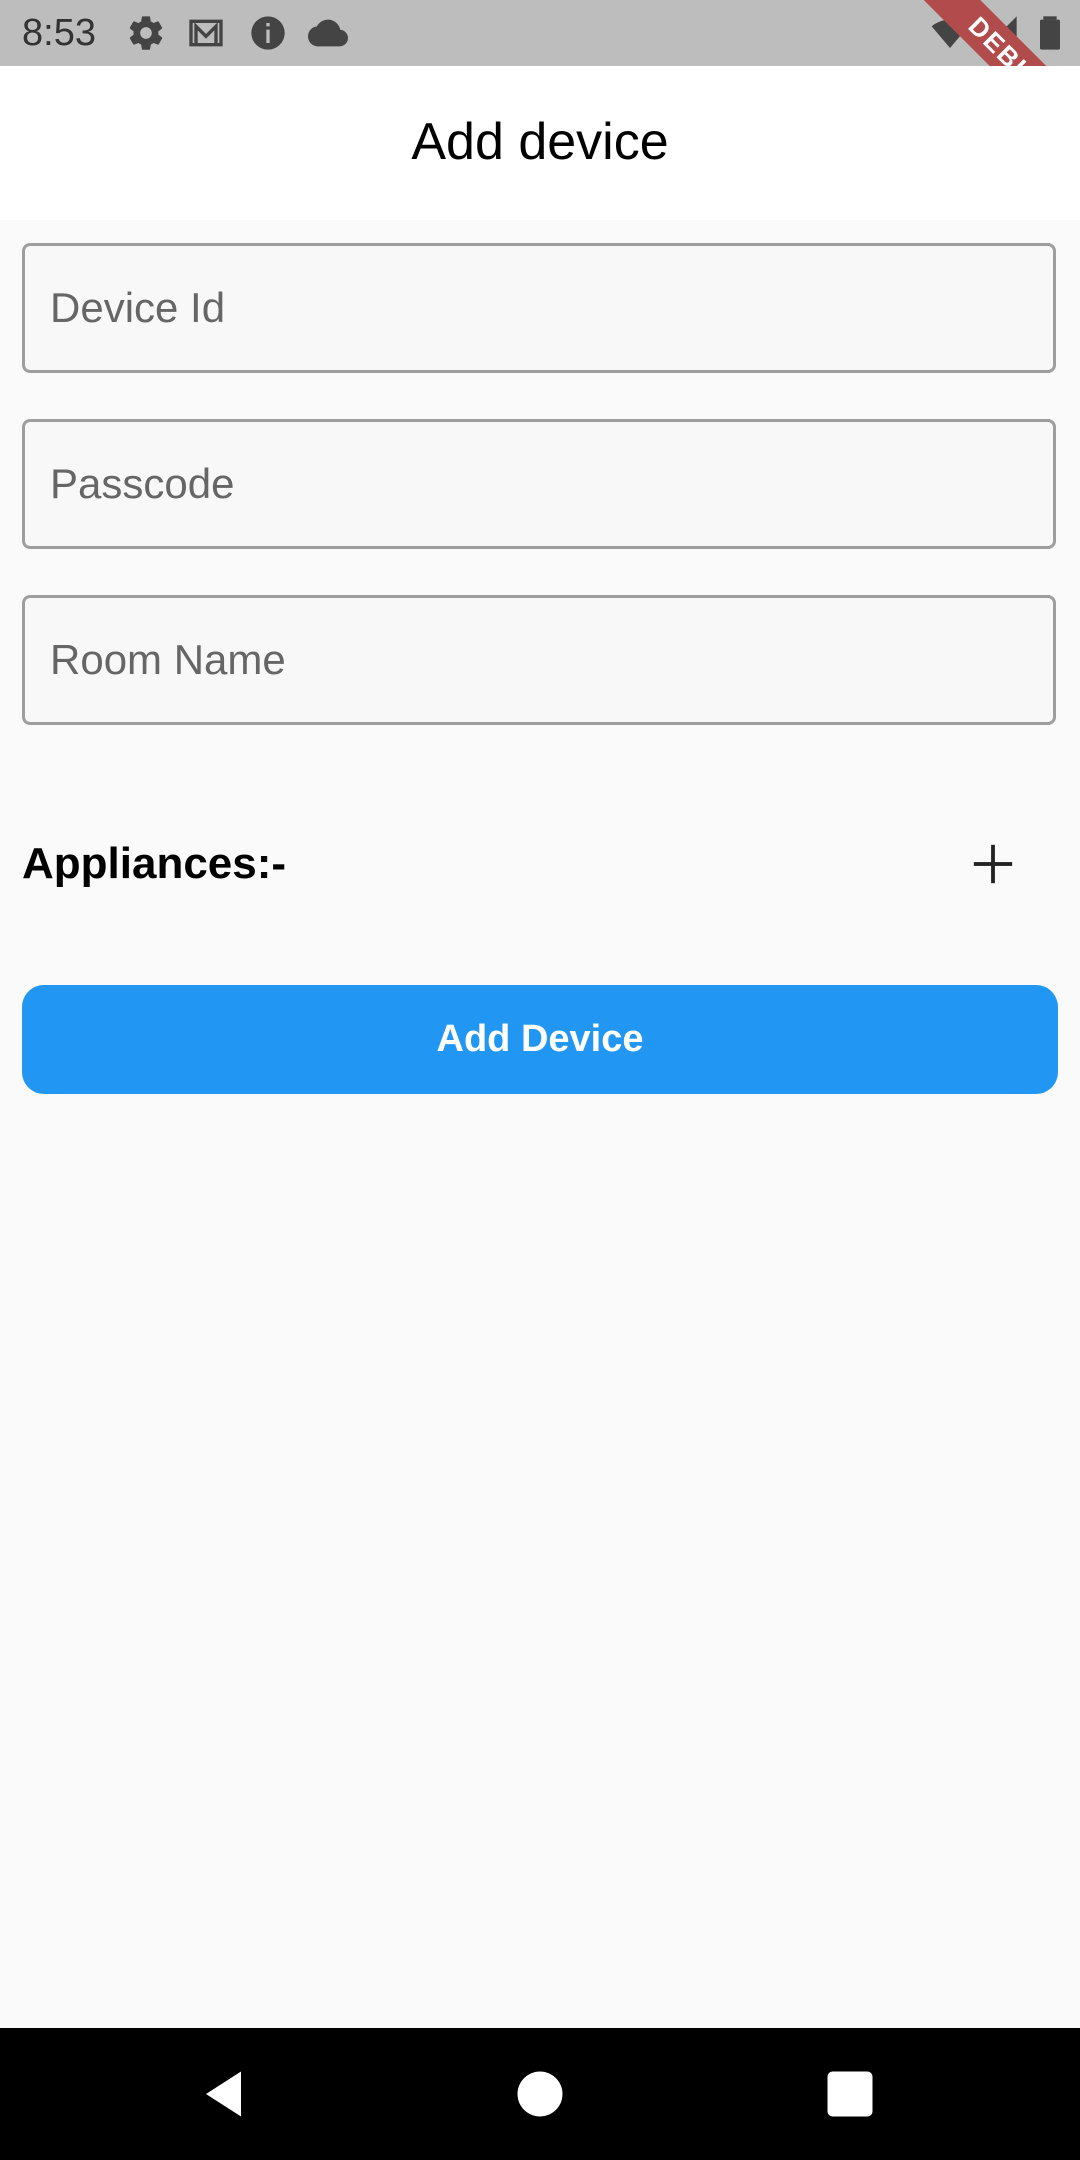 This screenshot has width=1080, height=2160. What do you see at coordinates (268, 33) in the screenshot?
I see `info-icon` at bounding box center [268, 33].